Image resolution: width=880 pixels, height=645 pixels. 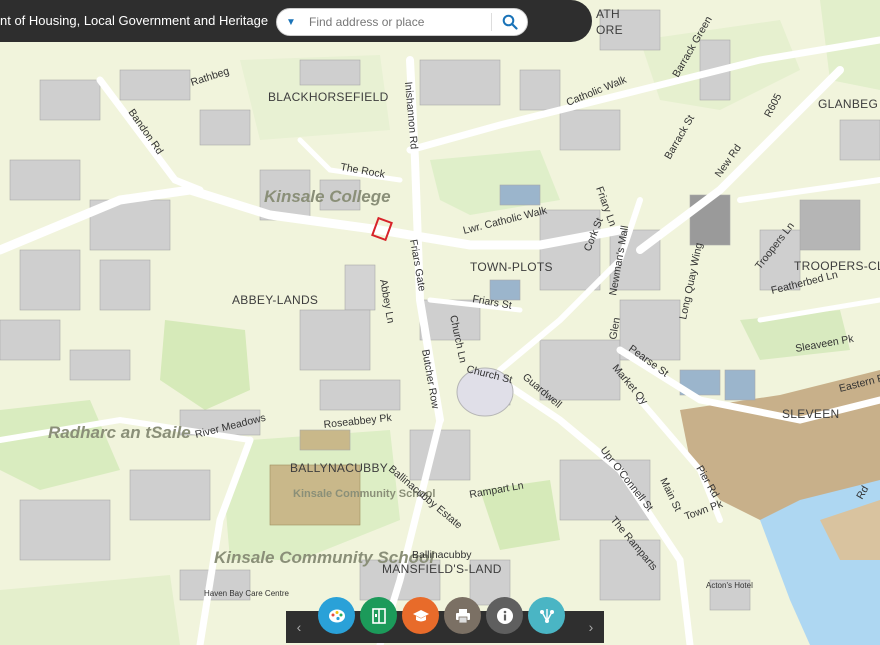 I want to click on printer-icon, so click(x=462, y=615).